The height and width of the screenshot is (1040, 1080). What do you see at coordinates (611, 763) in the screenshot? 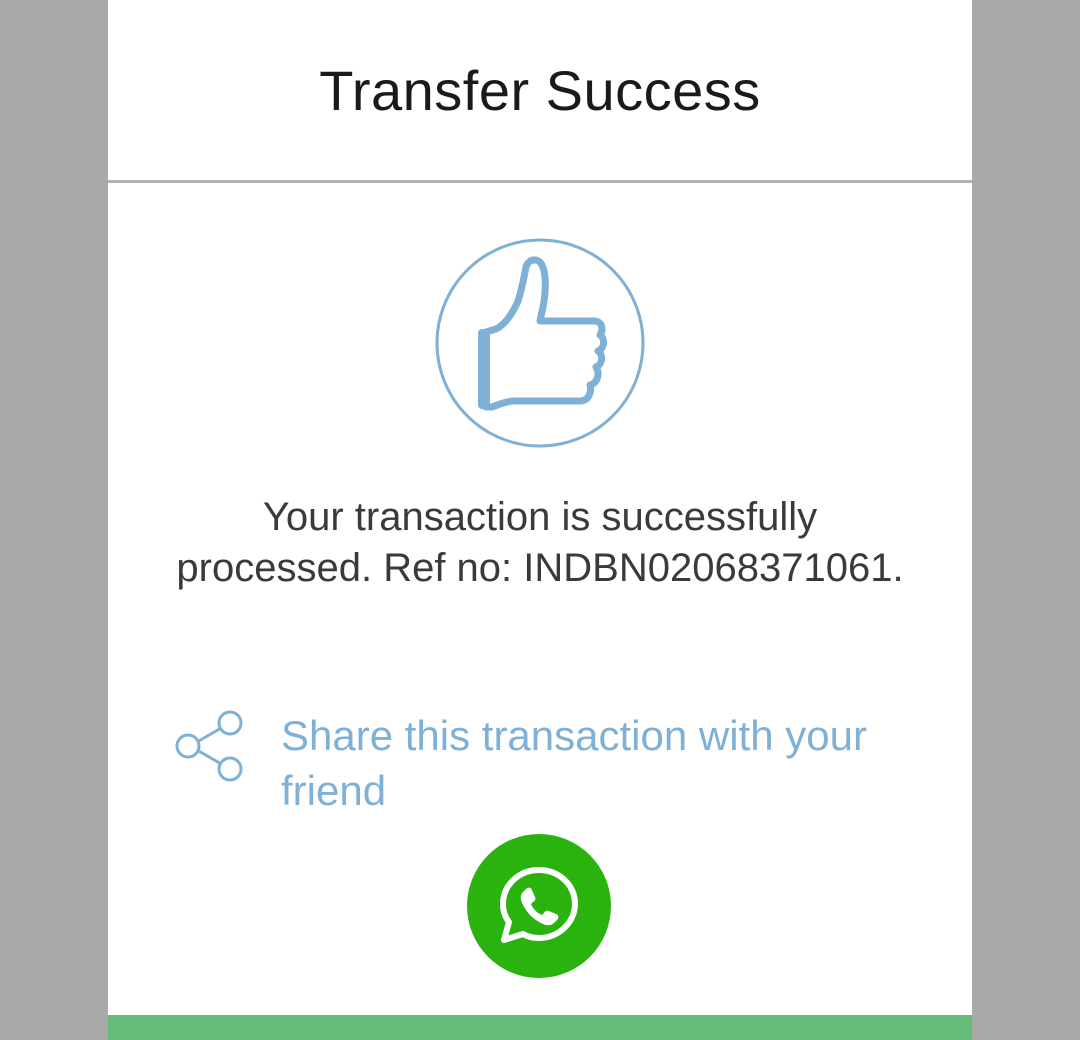
I see `share-label: Share this transaction with your friend` at bounding box center [611, 763].